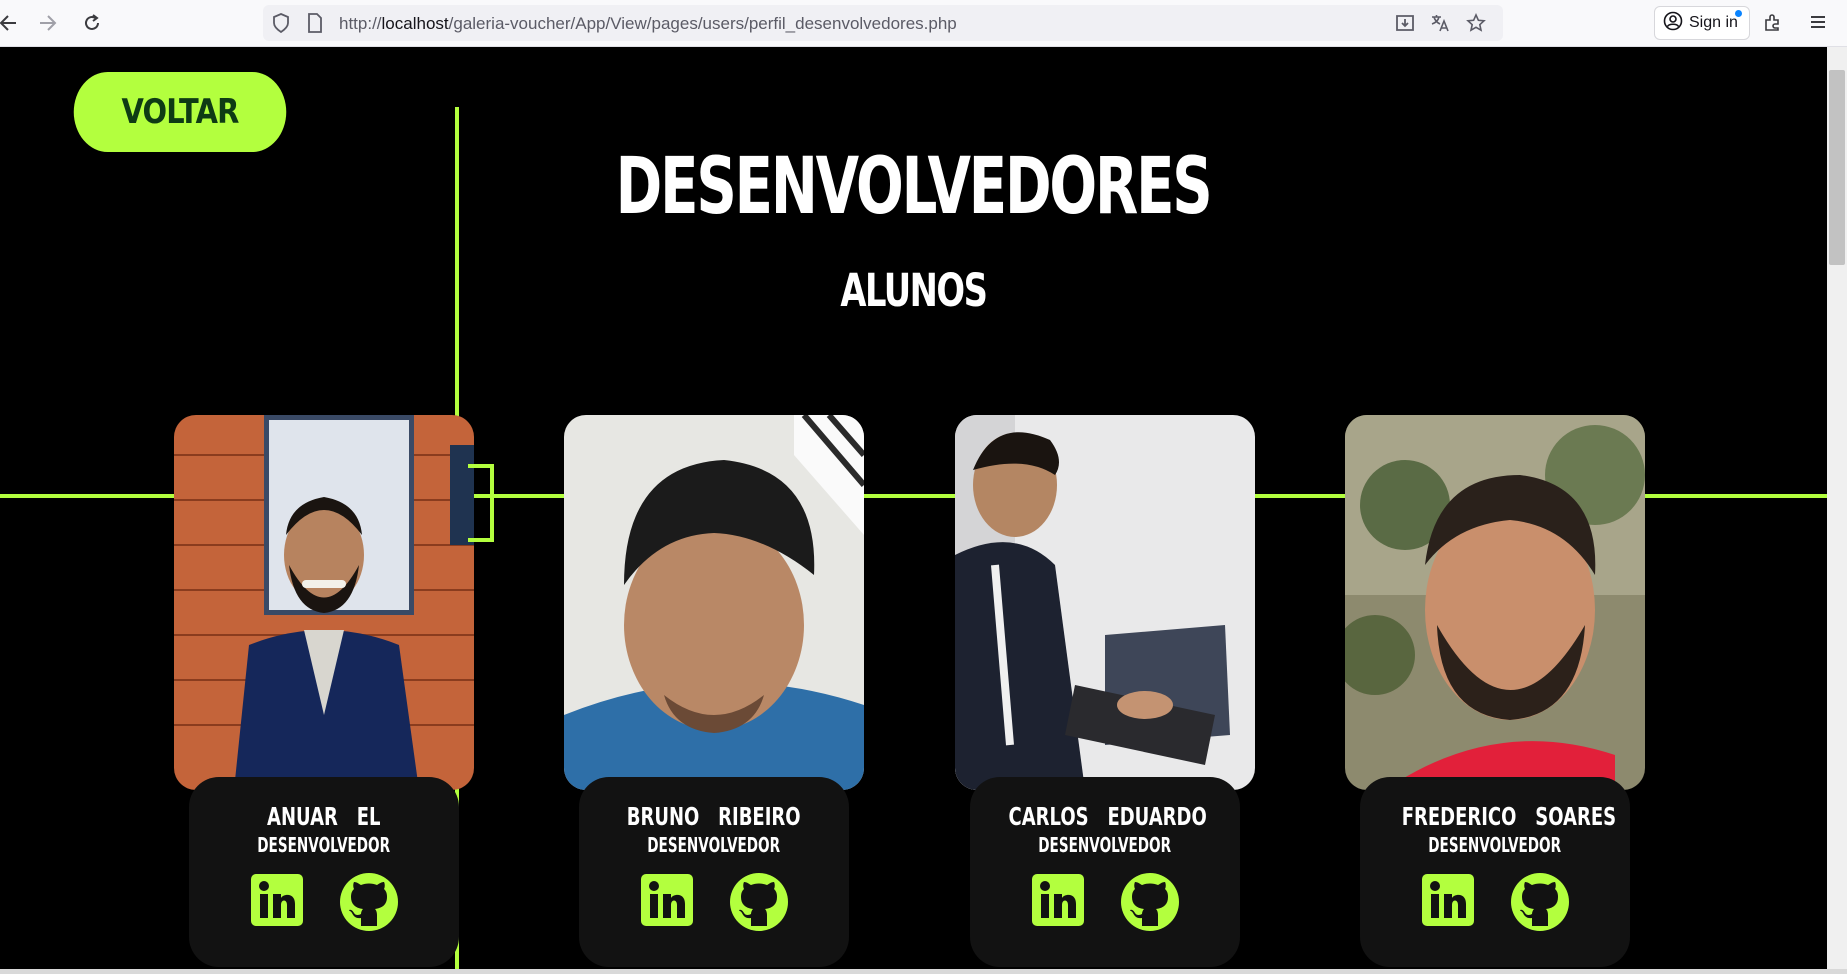  I want to click on sign-in-label: Sign in, so click(1713, 22).